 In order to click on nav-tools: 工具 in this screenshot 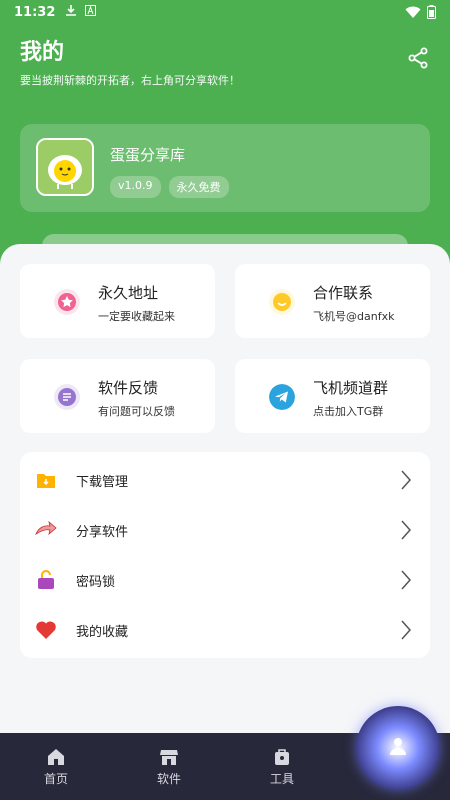, I will do `click(282, 767)`.